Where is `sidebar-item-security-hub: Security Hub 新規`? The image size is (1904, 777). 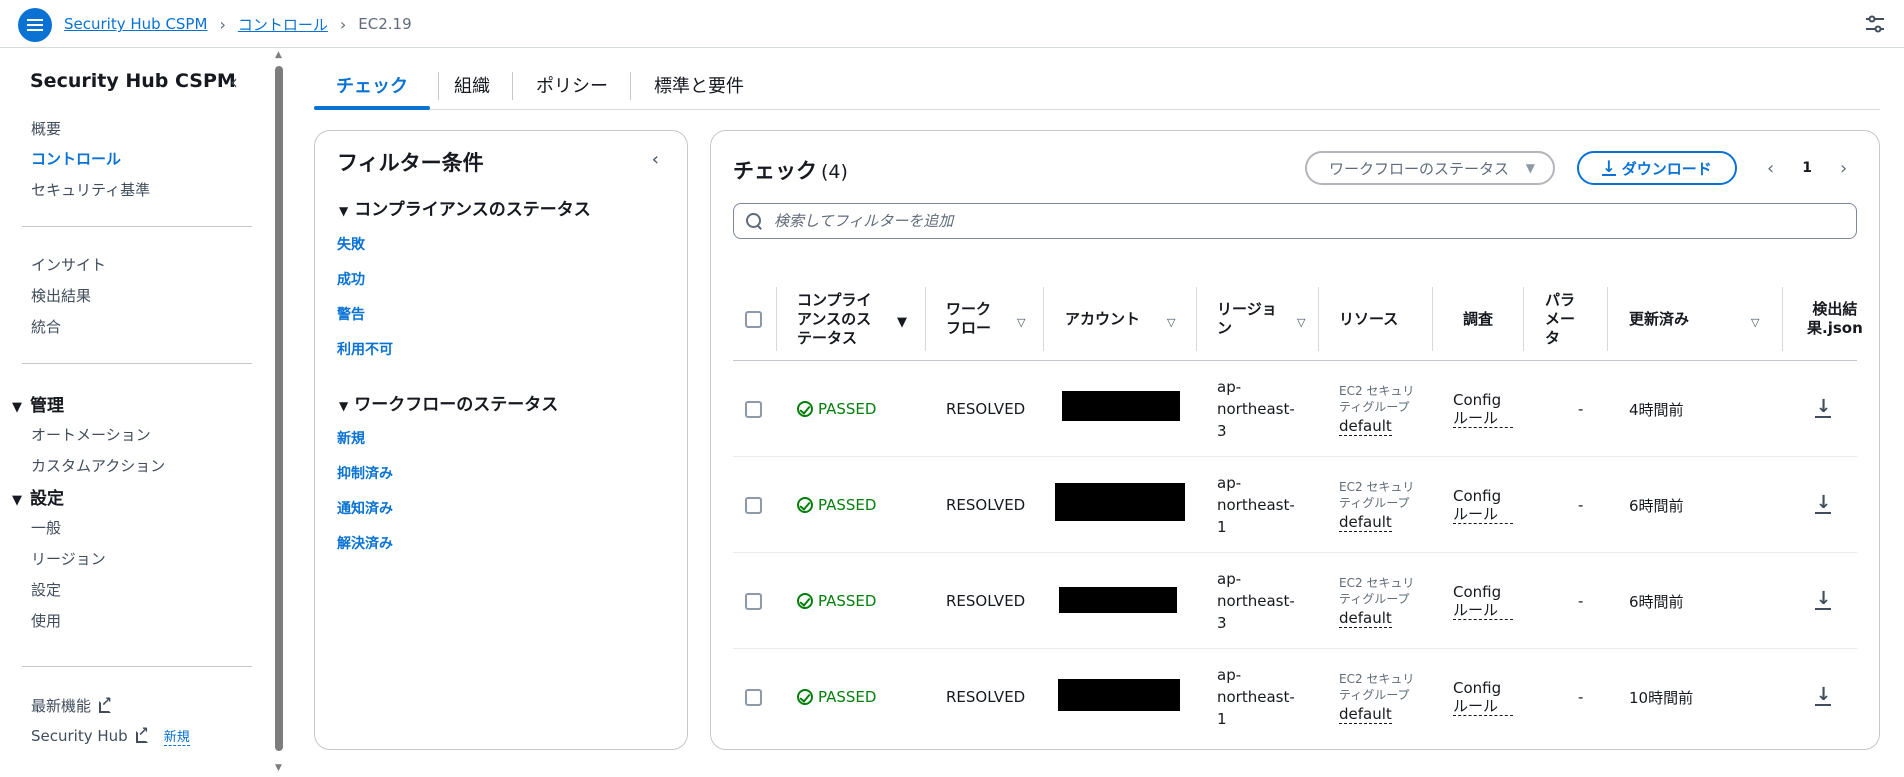 sidebar-item-security-hub: Security Hub 新規 is located at coordinates (110, 735).